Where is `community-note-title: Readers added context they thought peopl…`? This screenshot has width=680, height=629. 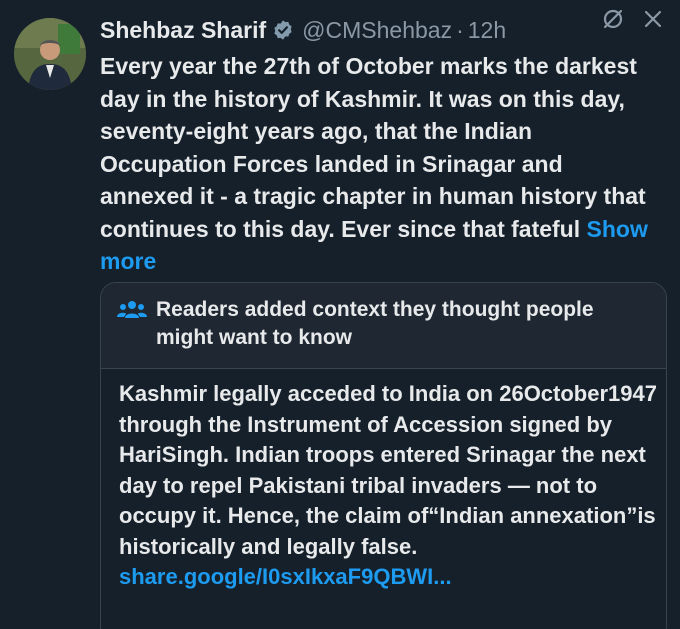 community-note-title: Readers added context they thought peopl… is located at coordinates (375, 323).